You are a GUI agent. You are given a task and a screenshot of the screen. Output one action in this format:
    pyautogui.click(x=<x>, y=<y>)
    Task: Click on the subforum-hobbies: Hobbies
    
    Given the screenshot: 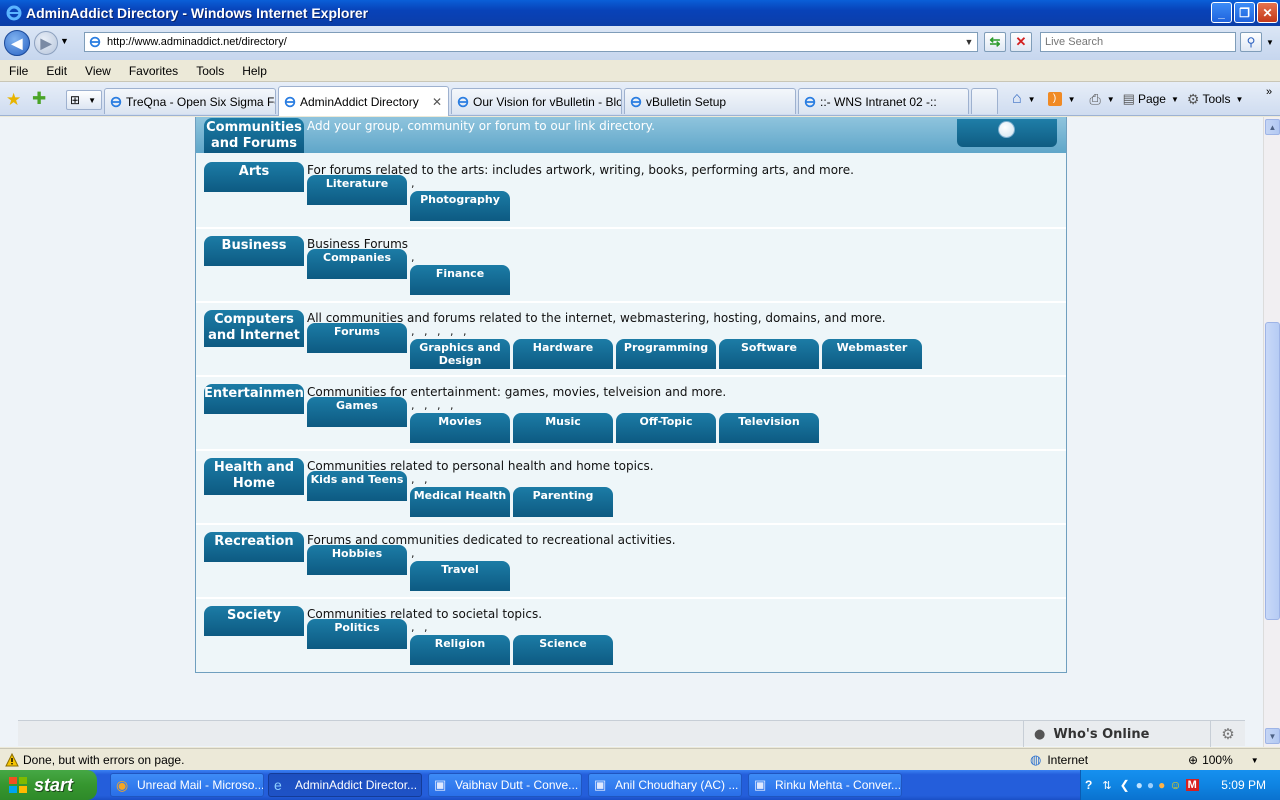 What is the action you would take?
    pyautogui.click(x=357, y=560)
    